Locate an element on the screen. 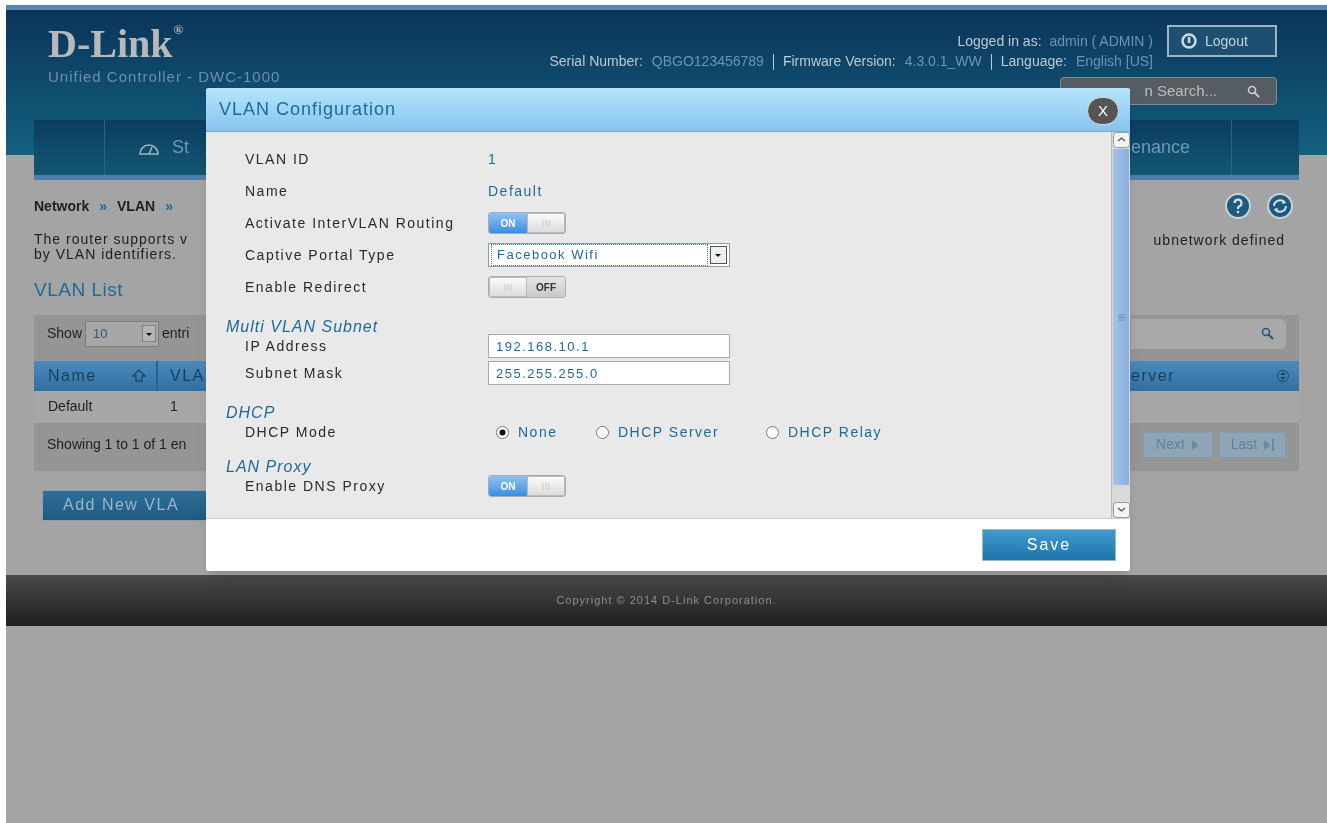  section-title: VLAN List is located at coordinates (78, 290).